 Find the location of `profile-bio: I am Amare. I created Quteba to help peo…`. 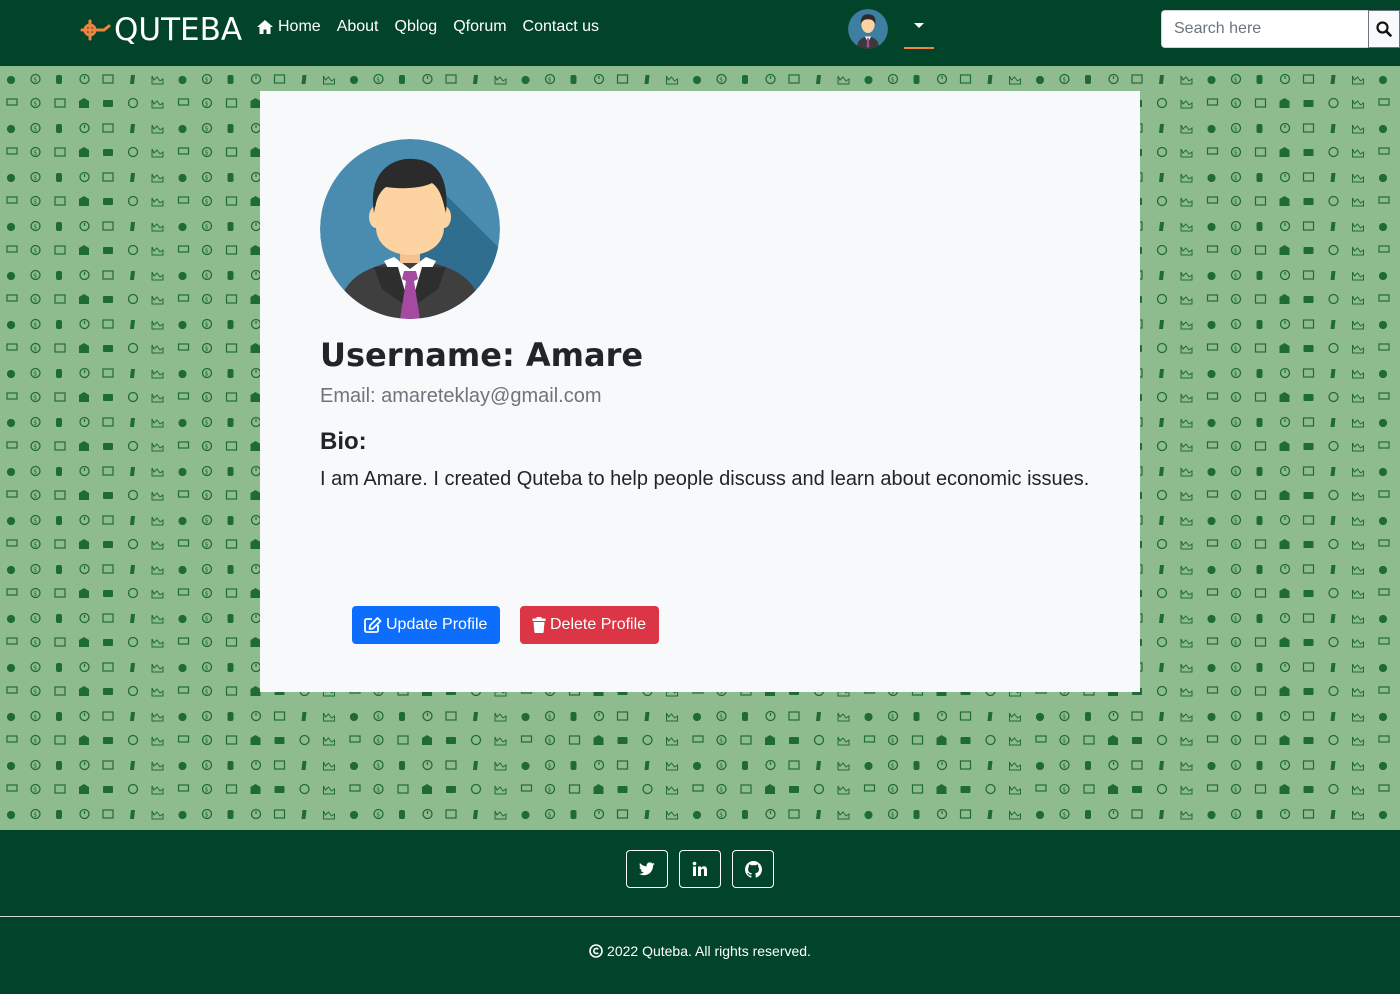

profile-bio: I am Amare. I created Quteba to help peo… is located at coordinates (705, 479).